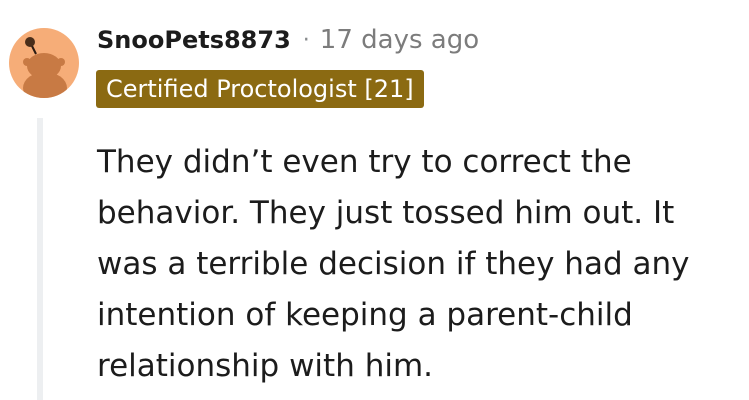 Image resolution: width=749 pixels, height=400 pixels. What do you see at coordinates (399, 40) in the screenshot?
I see `comment-timestamp: 17 days ago` at bounding box center [399, 40].